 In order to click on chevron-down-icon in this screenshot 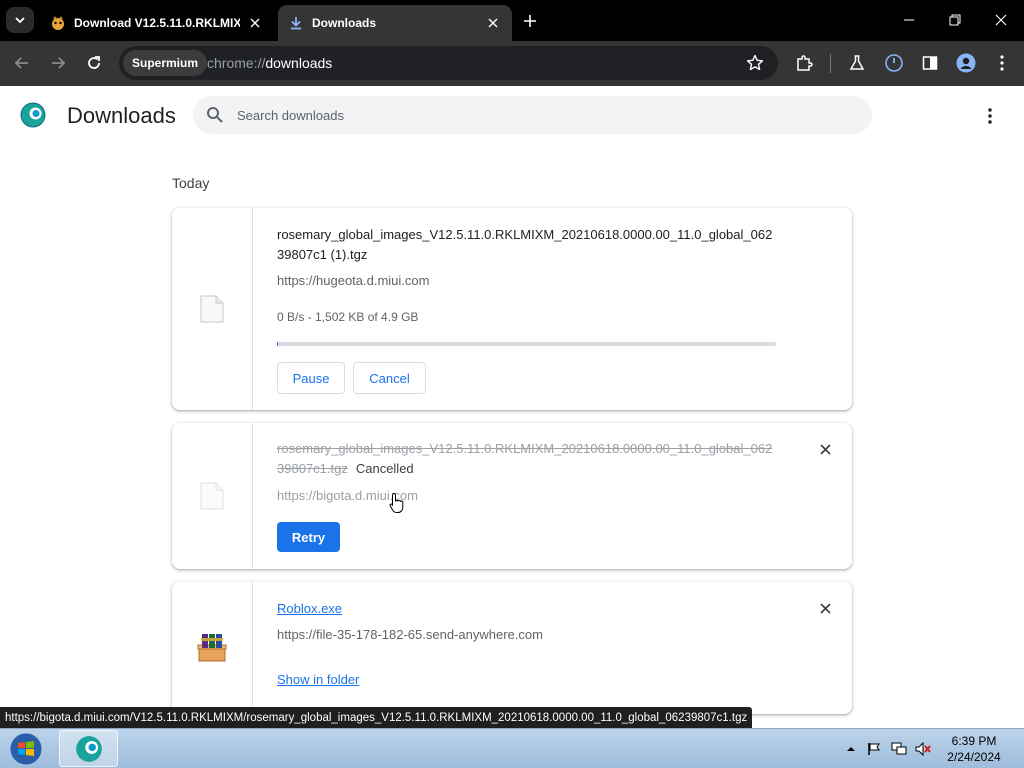, I will do `click(20, 20)`.